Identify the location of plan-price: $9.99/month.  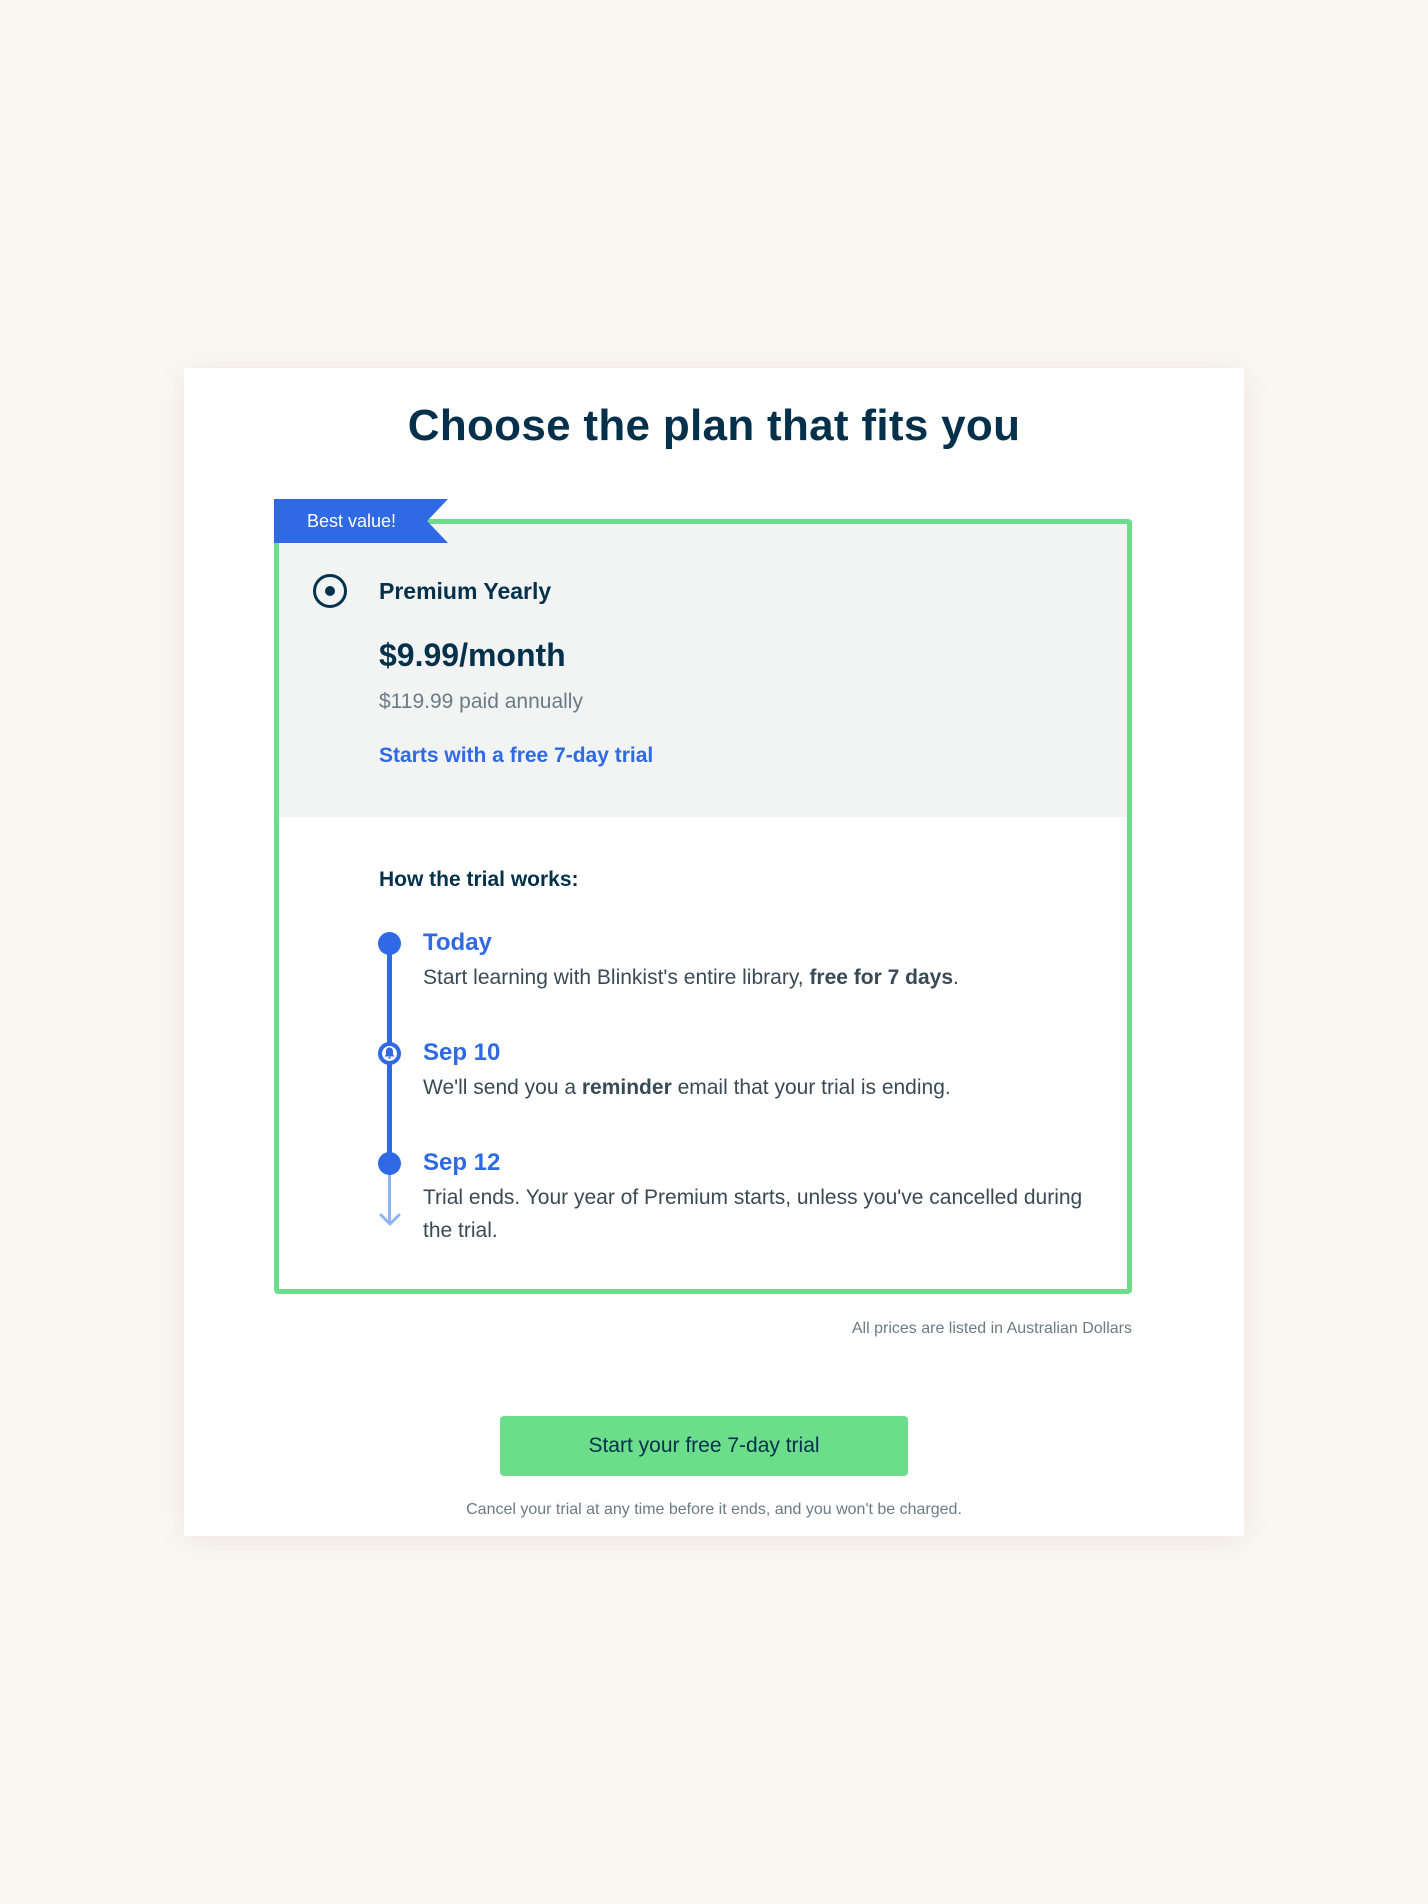
(472, 655).